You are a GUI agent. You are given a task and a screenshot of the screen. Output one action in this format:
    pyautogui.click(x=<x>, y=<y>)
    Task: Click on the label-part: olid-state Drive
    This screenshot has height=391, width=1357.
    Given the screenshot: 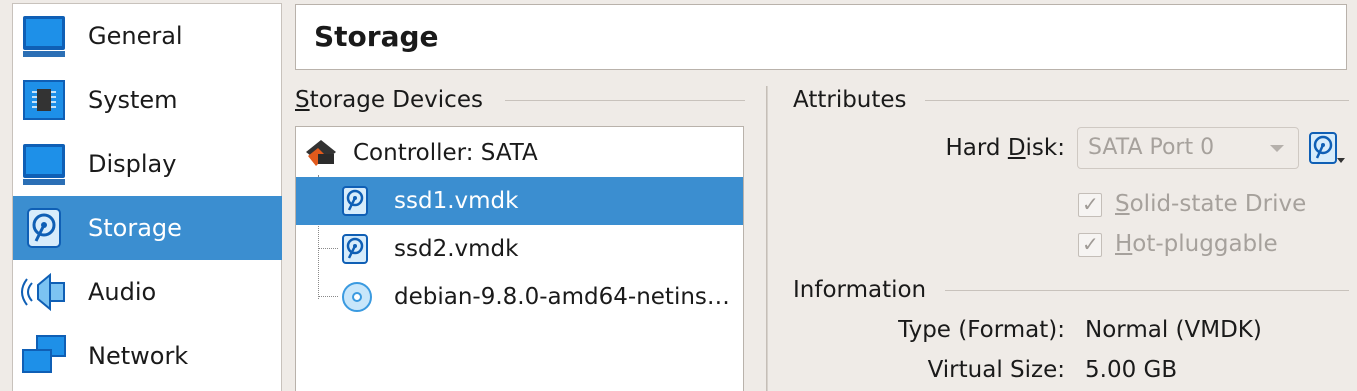 What is the action you would take?
    pyautogui.click(x=1218, y=204)
    